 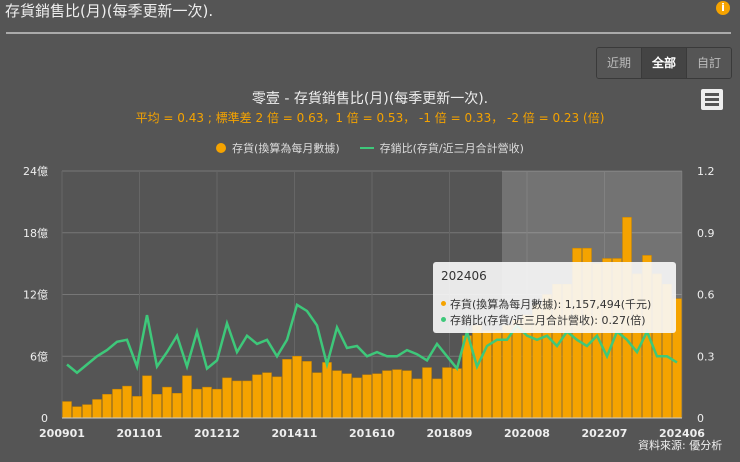 I want to click on y-left-tick-label: 6億, so click(x=39, y=356).